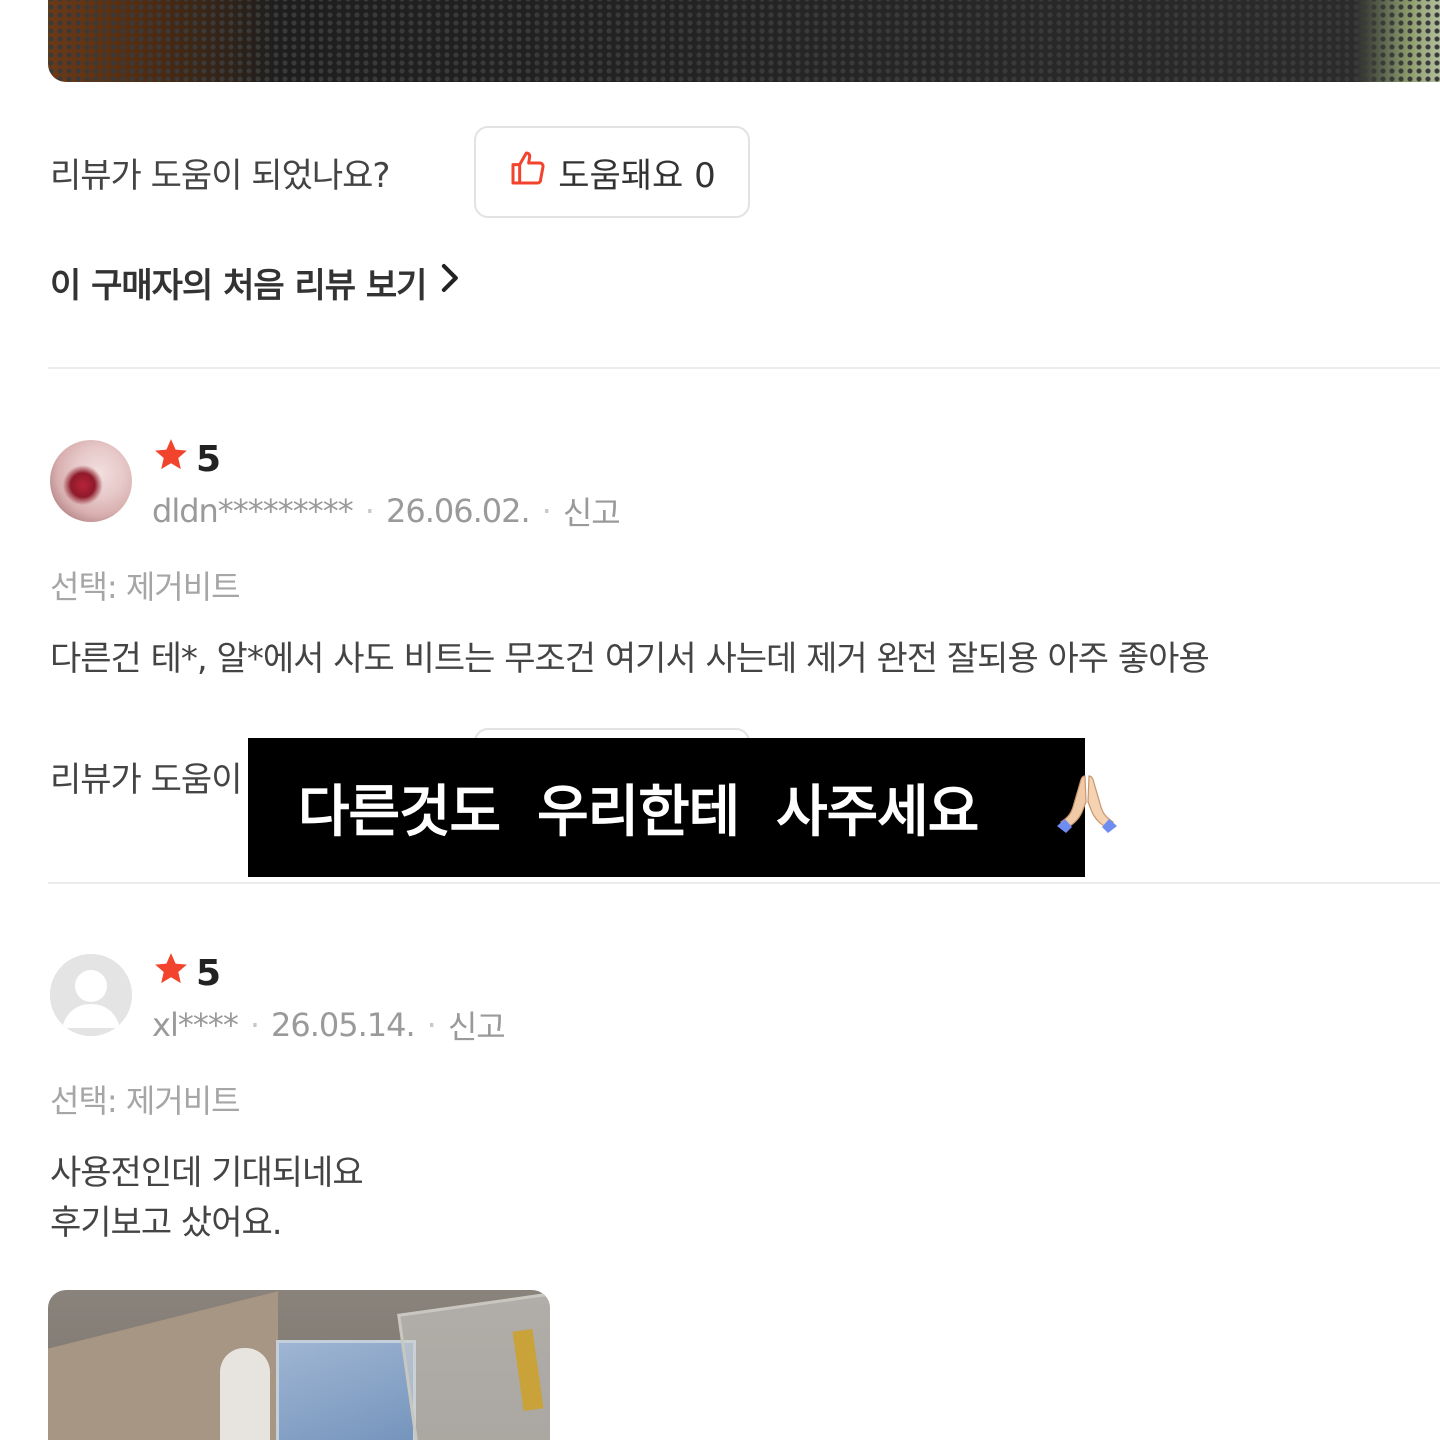 This screenshot has height=1440, width=1440. I want to click on helpful-question: 리뷰가 도움이, so click(146, 780).